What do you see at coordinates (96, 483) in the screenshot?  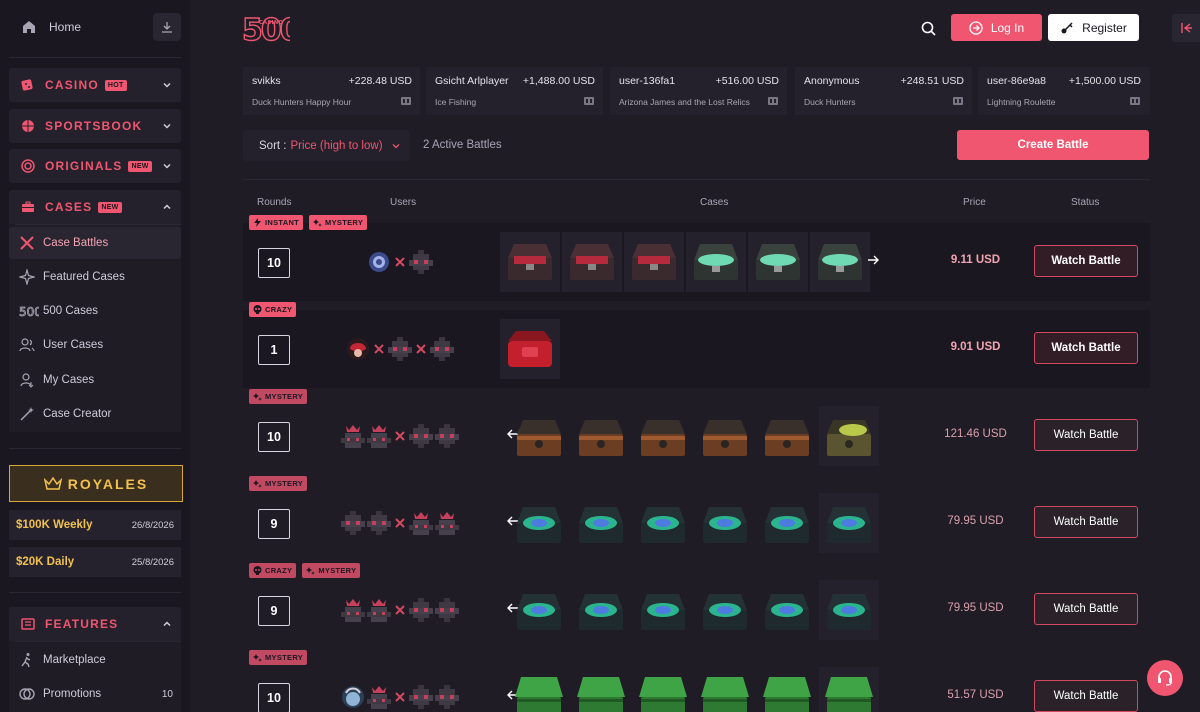 I see `royales-button: ROYALES` at bounding box center [96, 483].